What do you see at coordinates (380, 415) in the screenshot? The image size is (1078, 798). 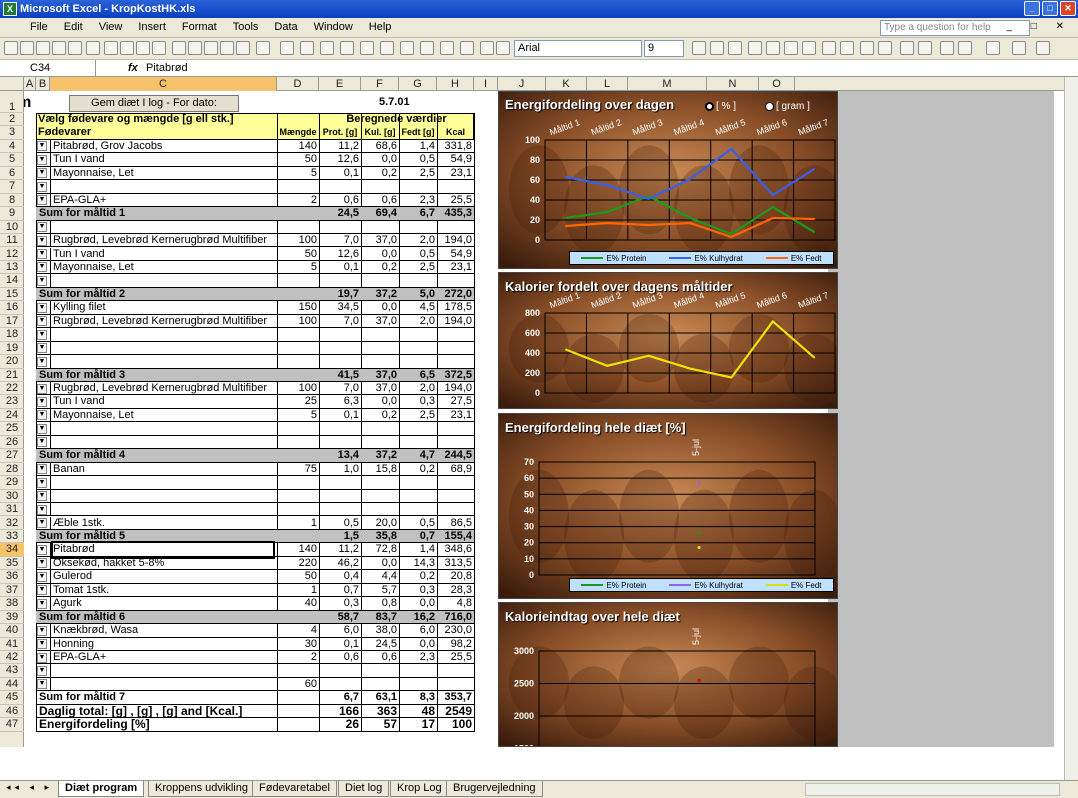 I see `carb-value: 0,2` at bounding box center [380, 415].